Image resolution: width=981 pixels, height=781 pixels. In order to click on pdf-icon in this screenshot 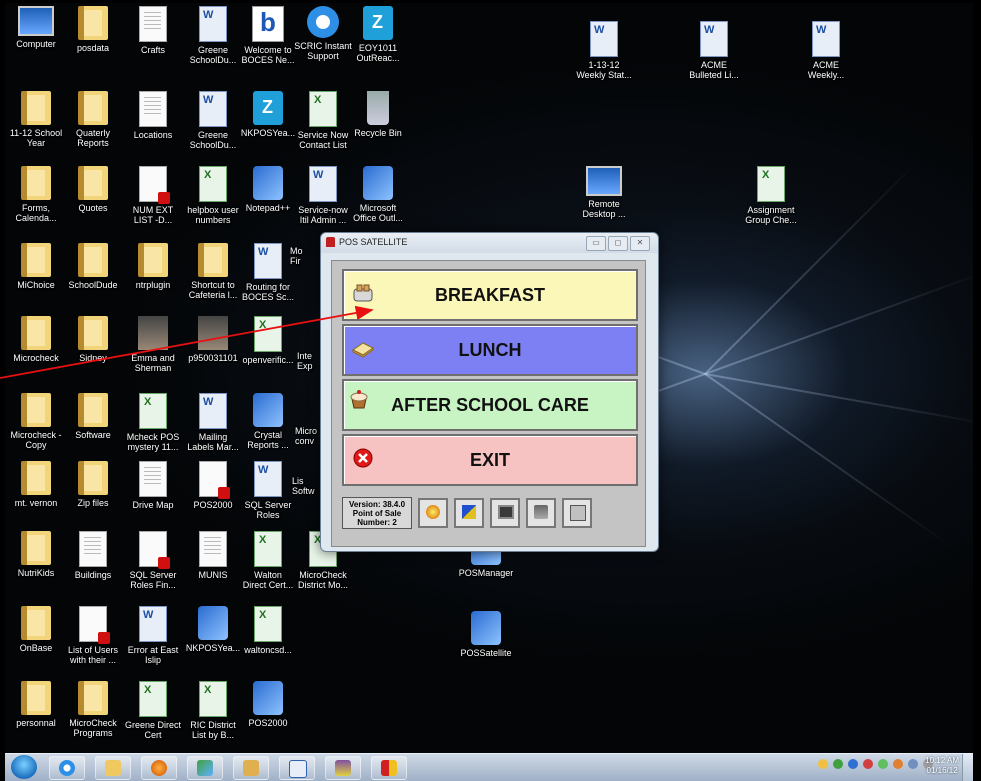, I will do `click(154, 550)`.